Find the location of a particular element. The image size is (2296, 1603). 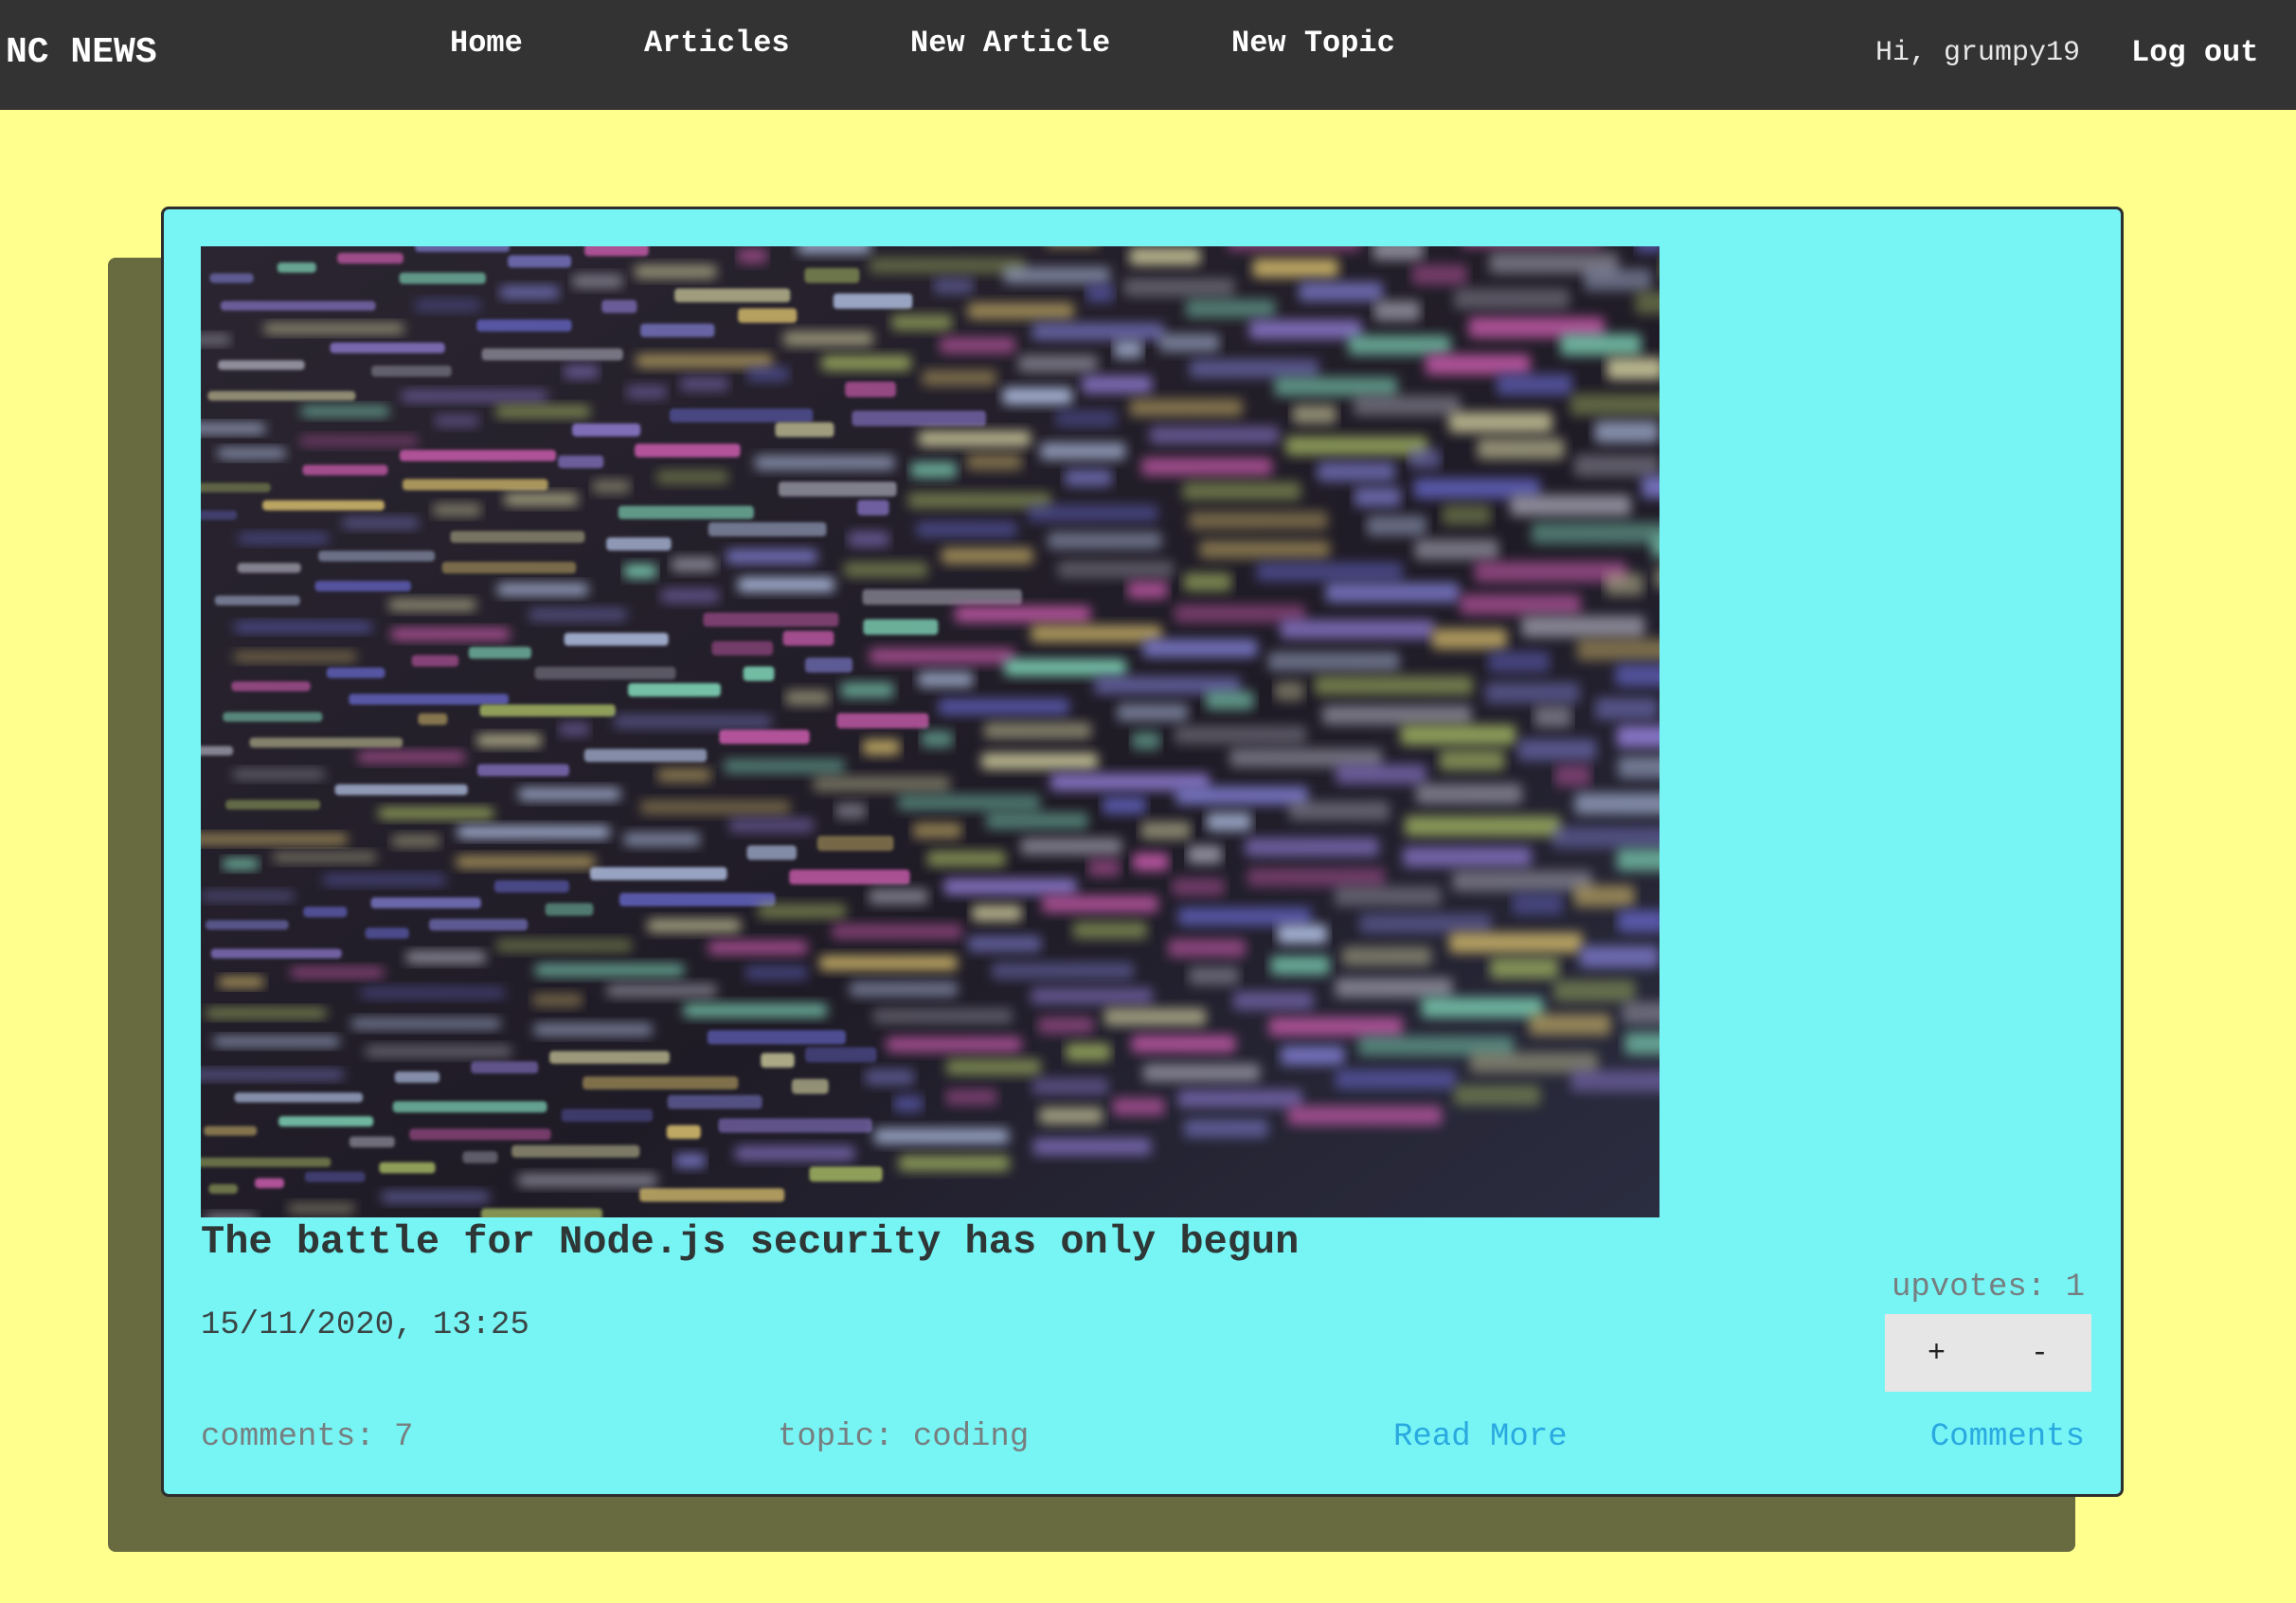

article-date: 15/11/2020, 13:25 is located at coordinates (365, 1325).